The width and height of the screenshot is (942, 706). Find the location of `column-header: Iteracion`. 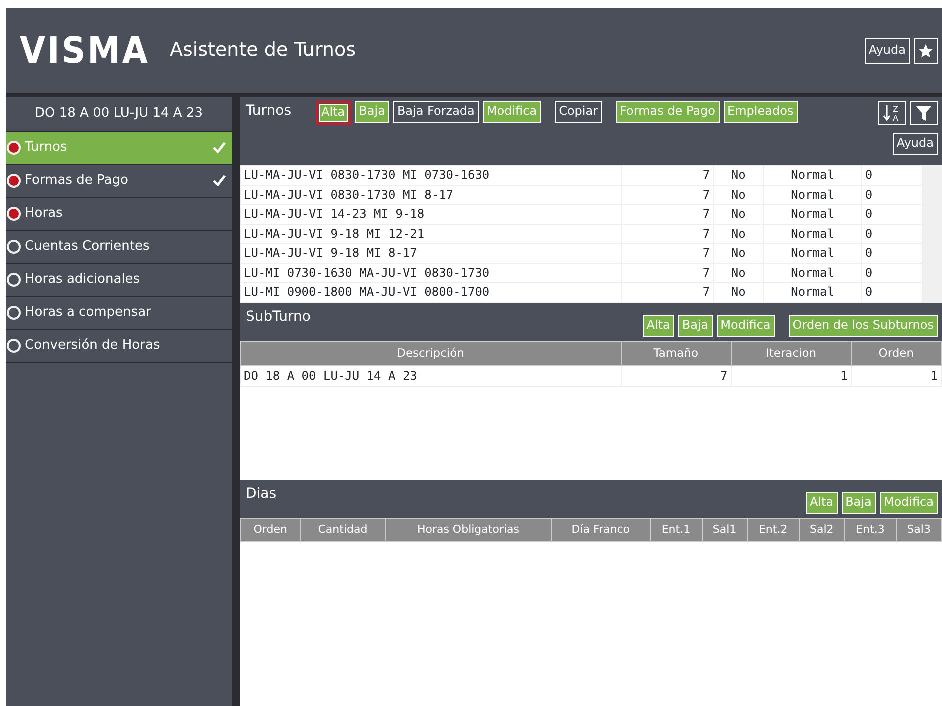

column-header: Iteracion is located at coordinates (791, 353).